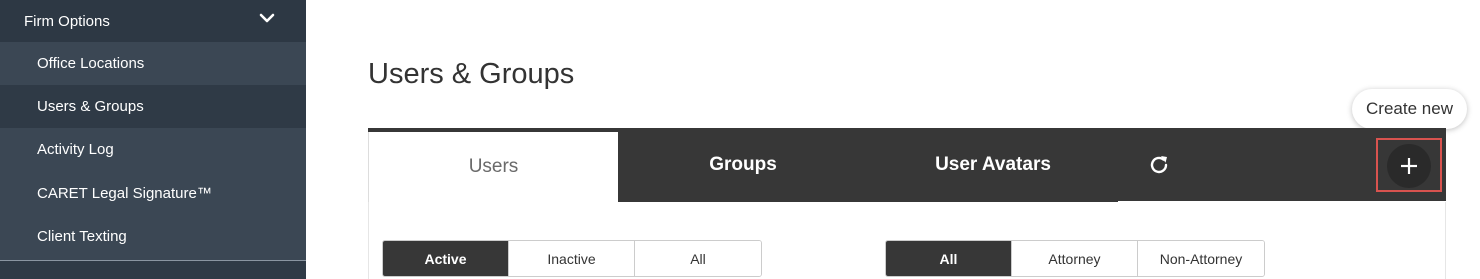 Image resolution: width=1480 pixels, height=279 pixels. I want to click on filter-attorney-button: Attorney, so click(1075, 258).